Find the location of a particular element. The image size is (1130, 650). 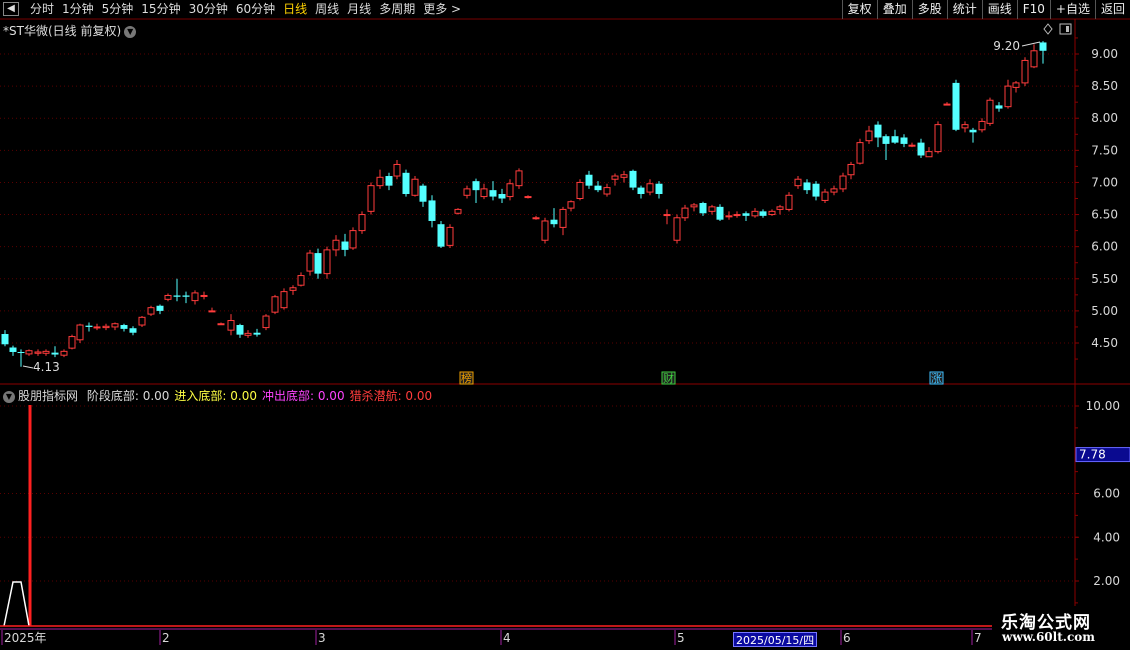

price-tick-label: 4.50 is located at coordinates (1104, 343).